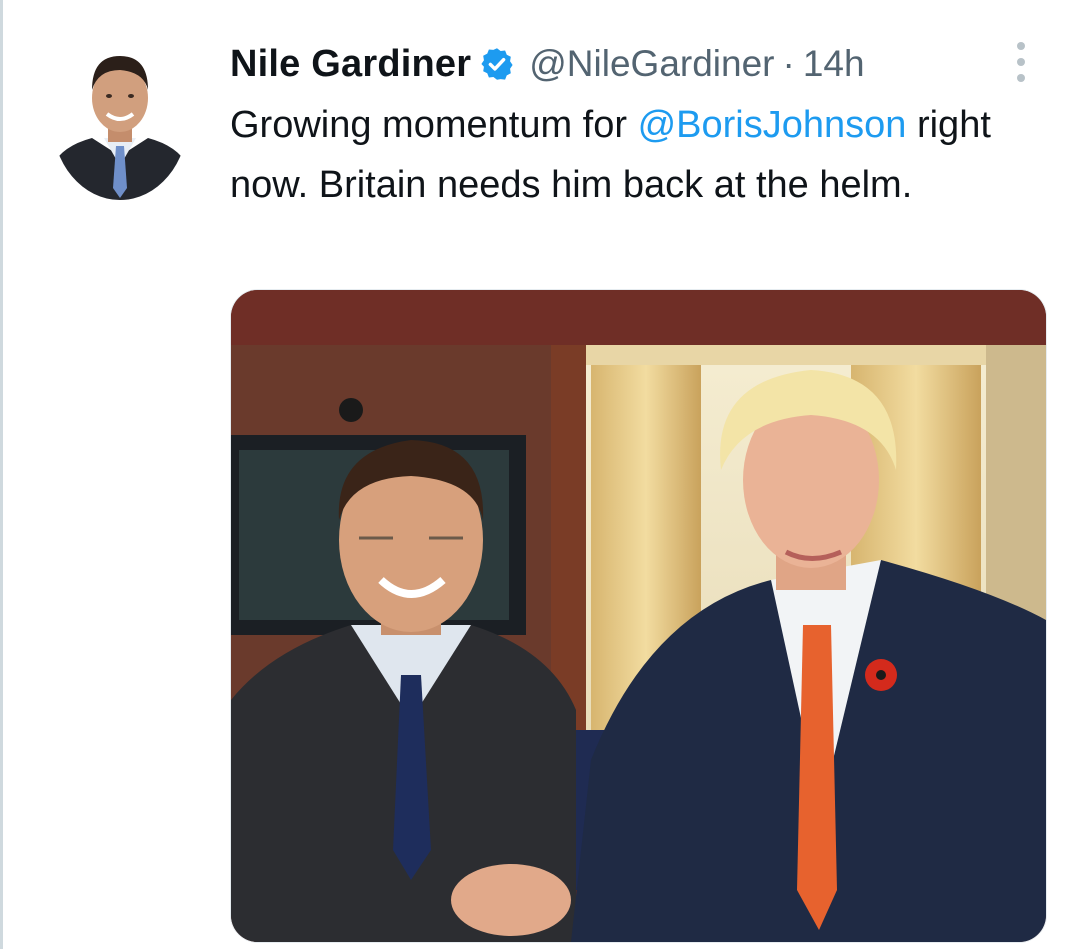 Image resolution: width=1080 pixels, height=949 pixels. I want to click on tweet-header: Nile Gardiner @NileGardiner · 14h, so click(547, 64).